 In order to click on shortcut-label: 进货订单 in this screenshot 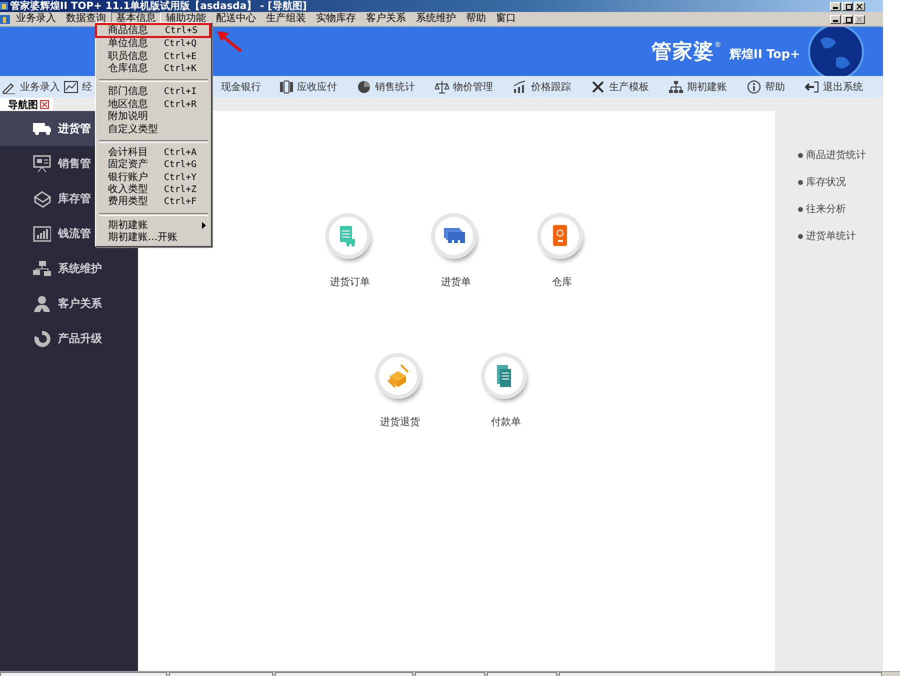, I will do `click(350, 282)`.